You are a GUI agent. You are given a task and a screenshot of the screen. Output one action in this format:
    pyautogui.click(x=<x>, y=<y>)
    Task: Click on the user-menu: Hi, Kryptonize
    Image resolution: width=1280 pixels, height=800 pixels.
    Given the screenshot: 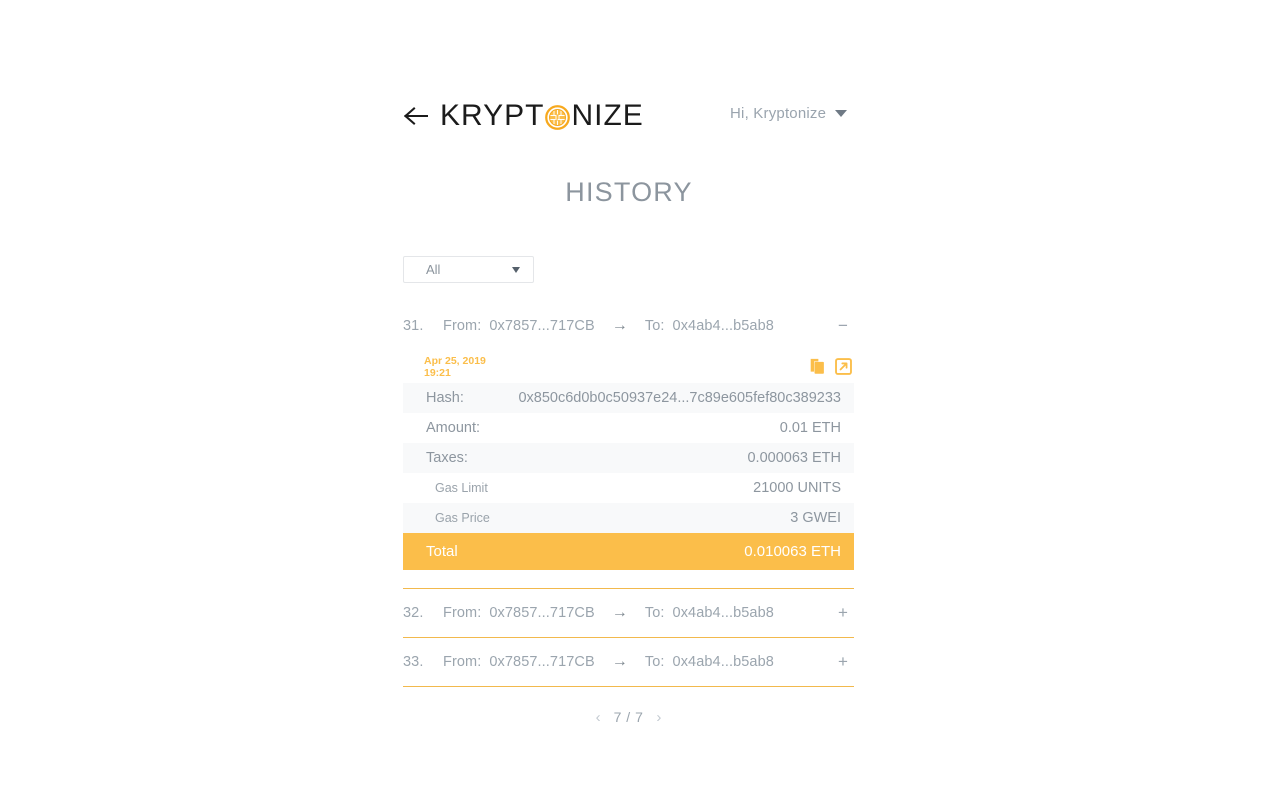 What is the action you would take?
    pyautogui.click(x=789, y=113)
    